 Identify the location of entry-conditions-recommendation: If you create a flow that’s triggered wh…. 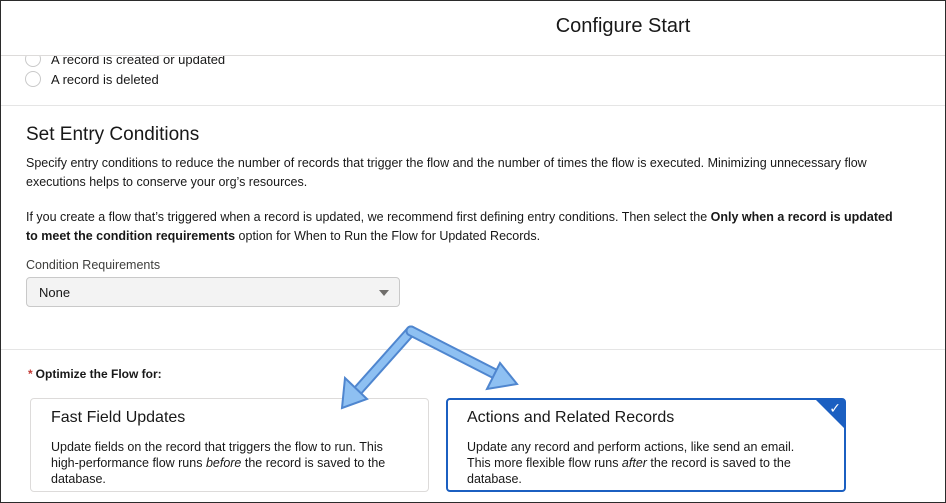
(466, 227).